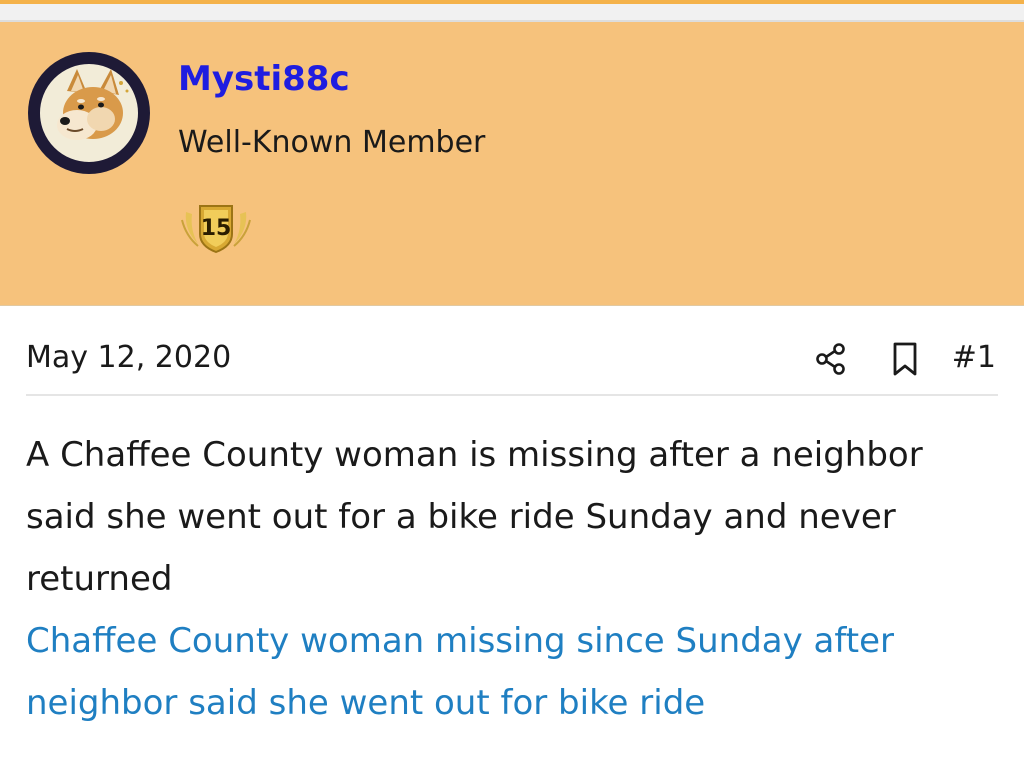  What do you see at coordinates (512, 11) in the screenshot?
I see `top-strip` at bounding box center [512, 11].